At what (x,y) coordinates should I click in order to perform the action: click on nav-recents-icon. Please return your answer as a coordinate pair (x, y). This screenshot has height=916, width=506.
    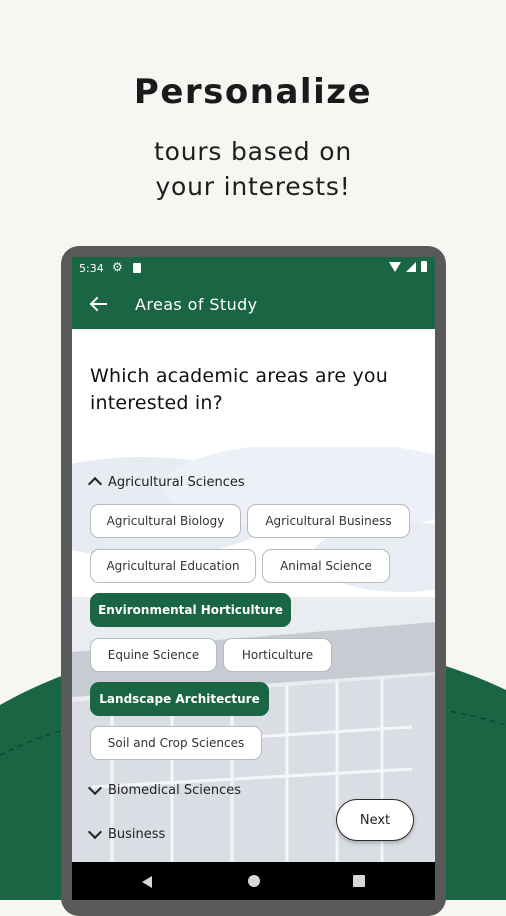
    Looking at the image, I should click on (359, 881).